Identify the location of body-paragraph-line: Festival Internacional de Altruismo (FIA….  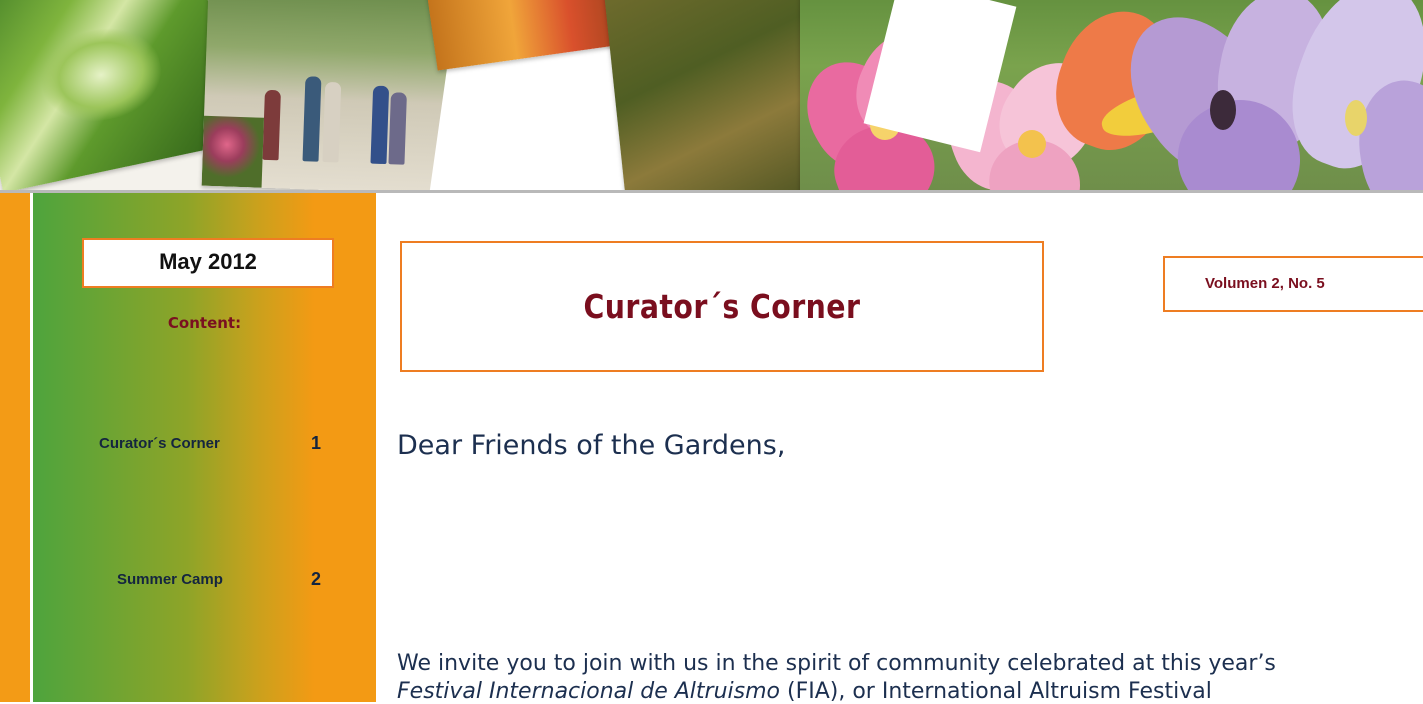
(910, 691).